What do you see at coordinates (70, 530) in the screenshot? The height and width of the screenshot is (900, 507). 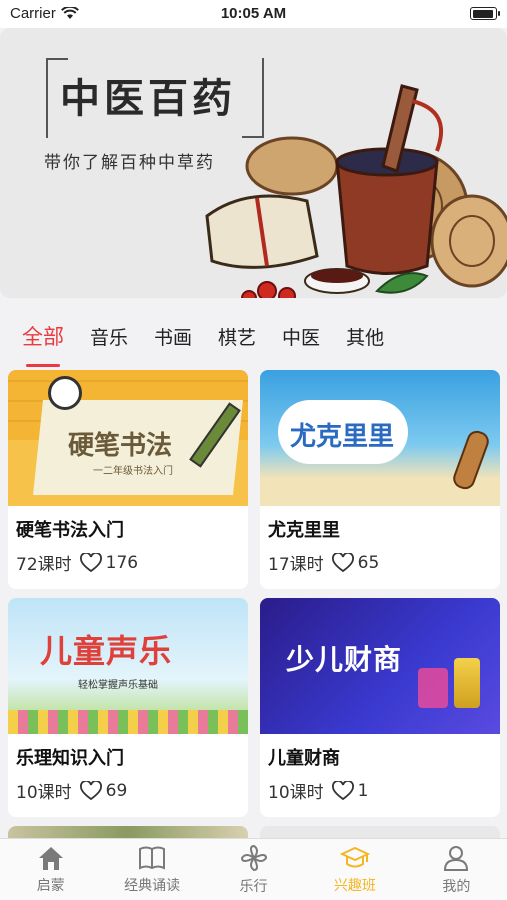 I see `course-title: 硬笔书法入门` at bounding box center [70, 530].